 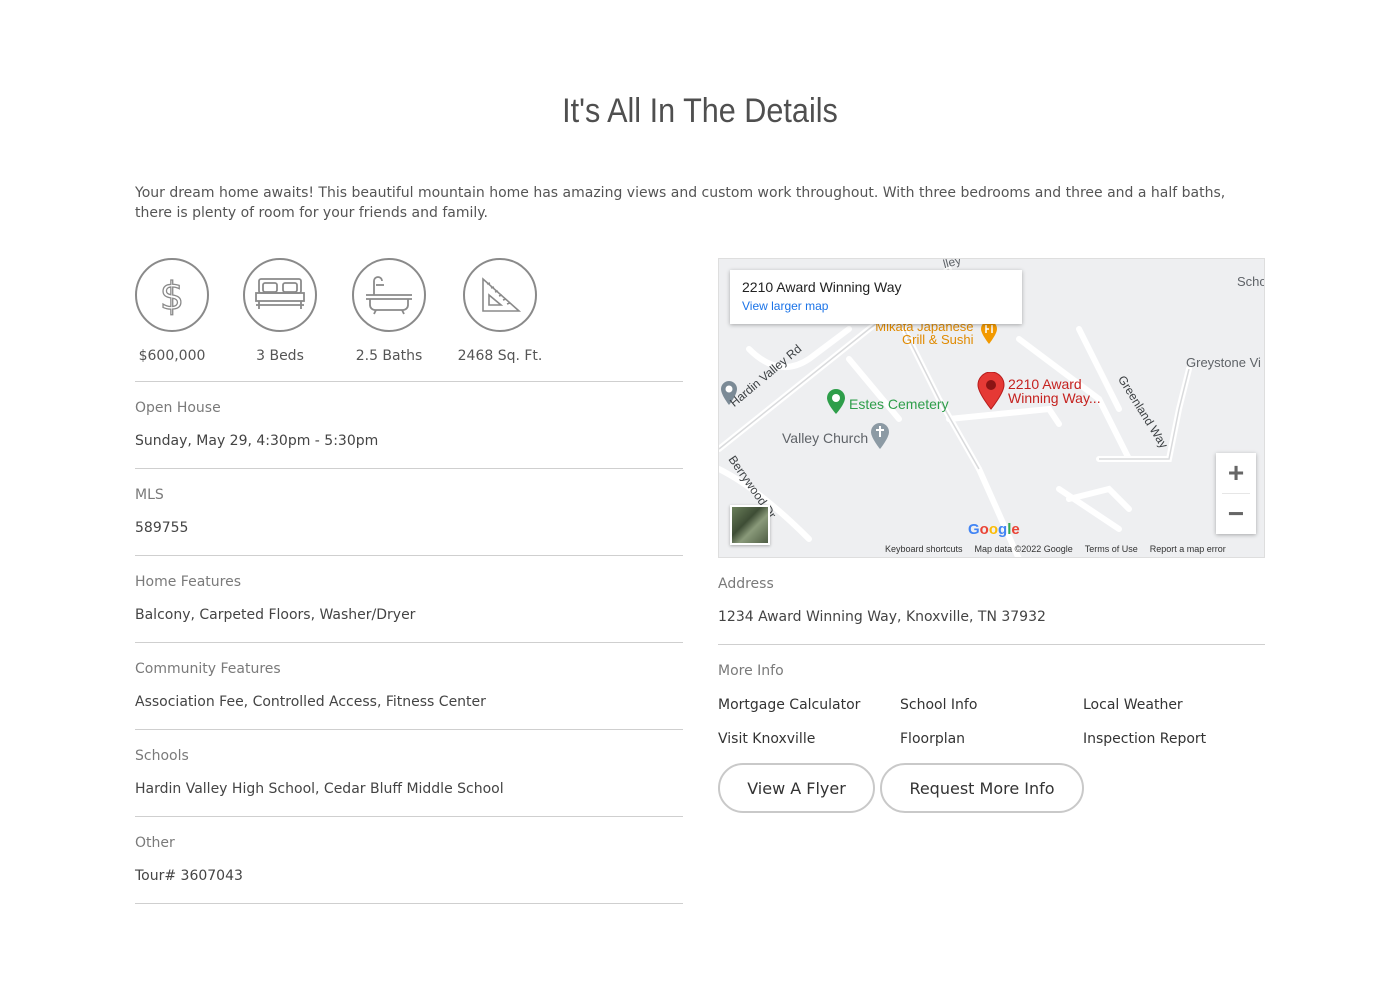 I want to click on bathtub-icon, so click(x=389, y=295).